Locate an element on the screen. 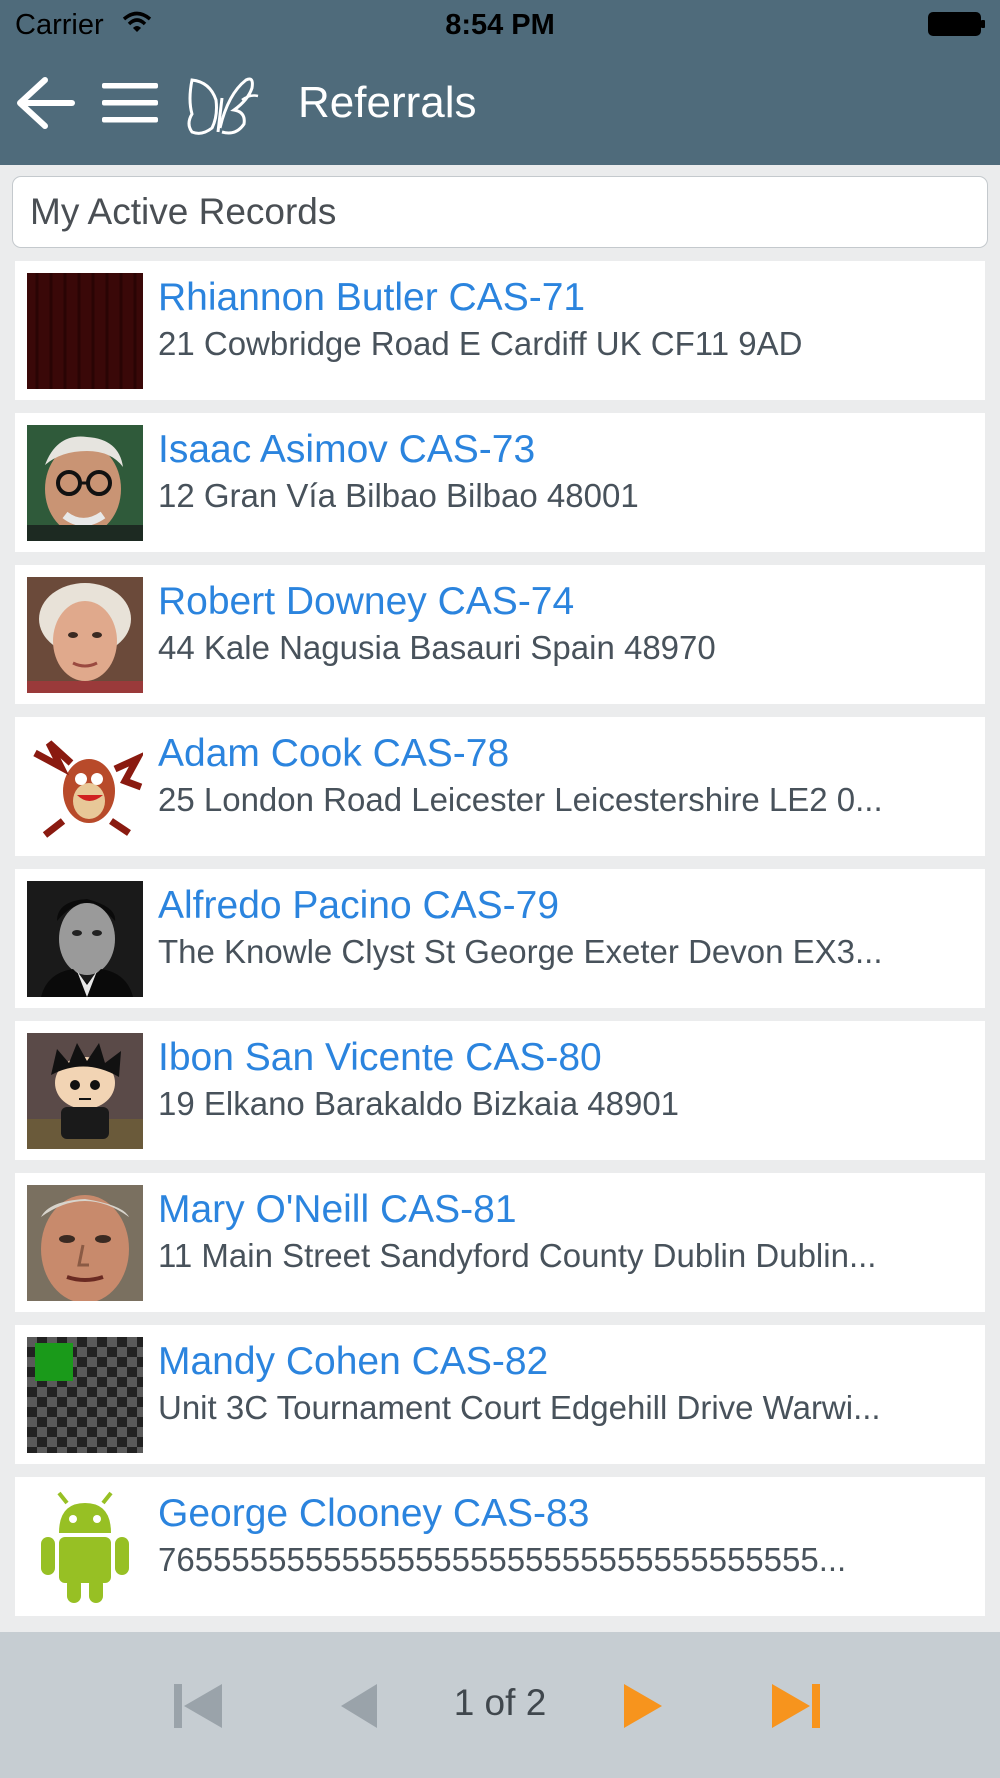  record-name: Mary O'Neill CAS-81 is located at coordinates (337, 1209).